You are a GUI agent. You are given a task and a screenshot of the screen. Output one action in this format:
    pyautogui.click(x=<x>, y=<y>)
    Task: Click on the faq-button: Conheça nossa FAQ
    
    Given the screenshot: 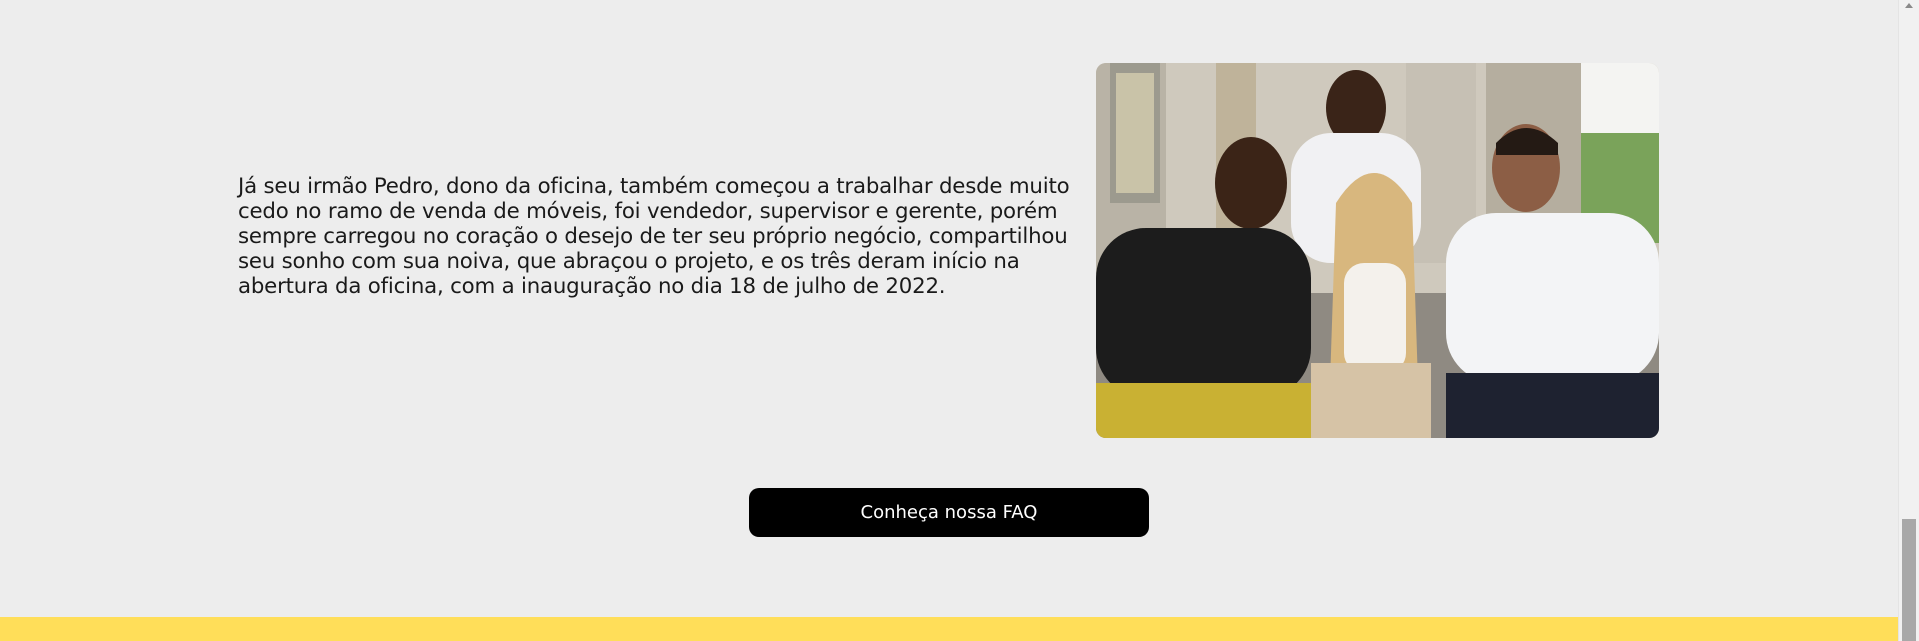 What is the action you would take?
    pyautogui.click(x=949, y=512)
    